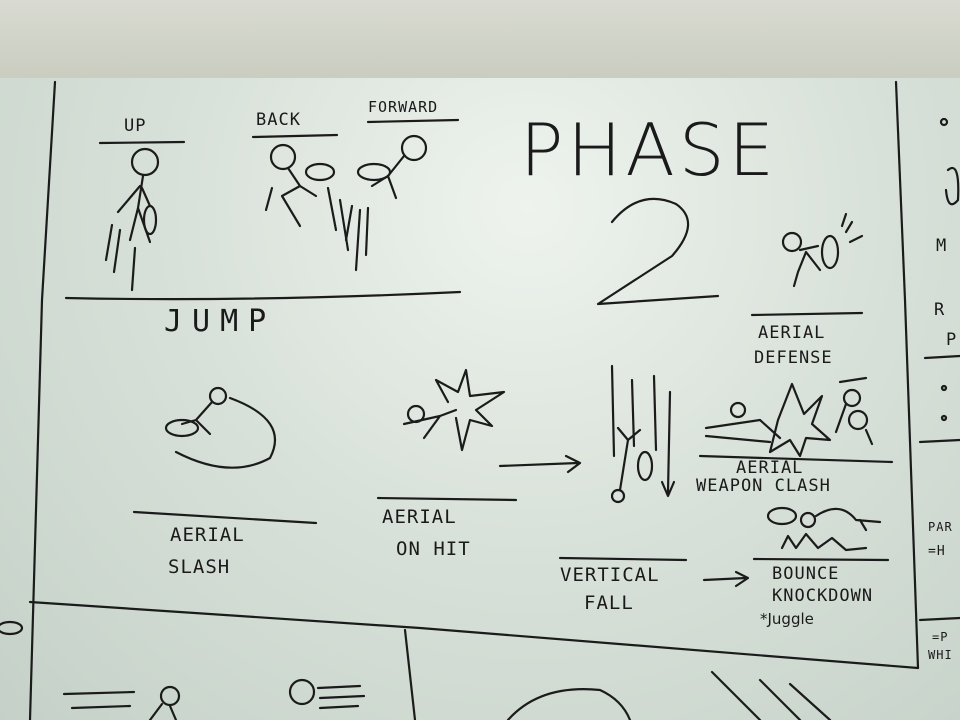 This screenshot has width=960, height=720. What do you see at coordinates (646, 249) in the screenshot?
I see `phase-number: 2` at bounding box center [646, 249].